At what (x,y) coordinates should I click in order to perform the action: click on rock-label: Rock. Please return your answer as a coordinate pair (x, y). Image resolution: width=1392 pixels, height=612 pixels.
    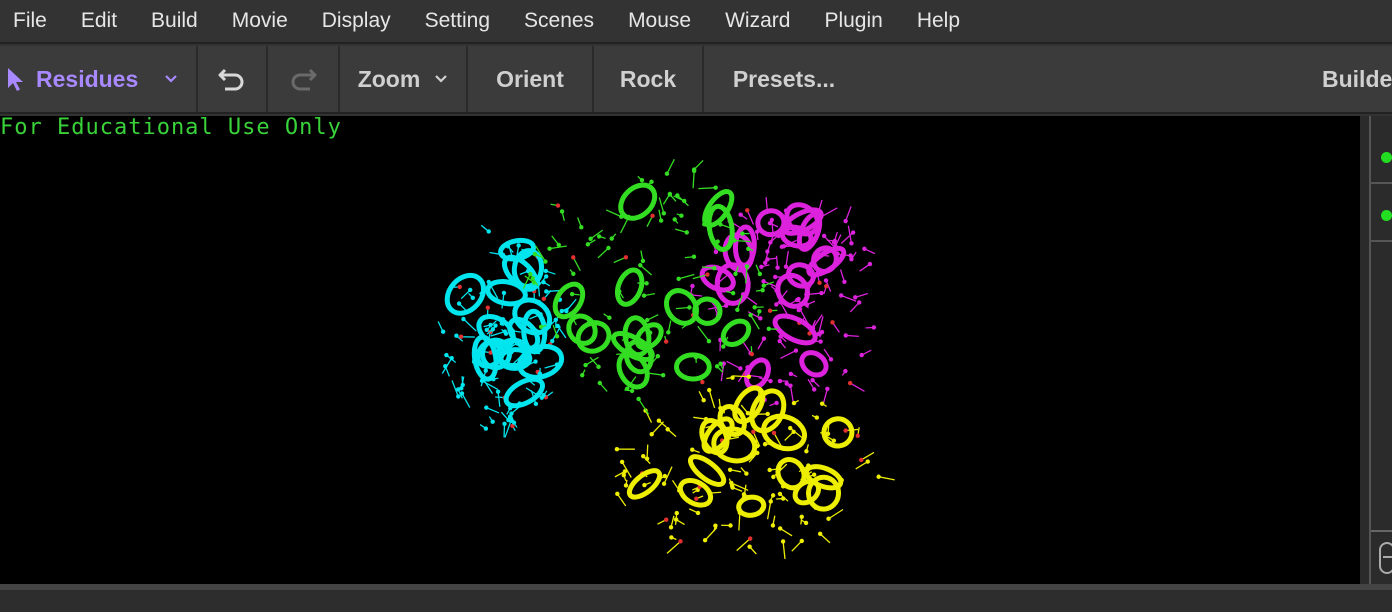
    Looking at the image, I should click on (648, 78).